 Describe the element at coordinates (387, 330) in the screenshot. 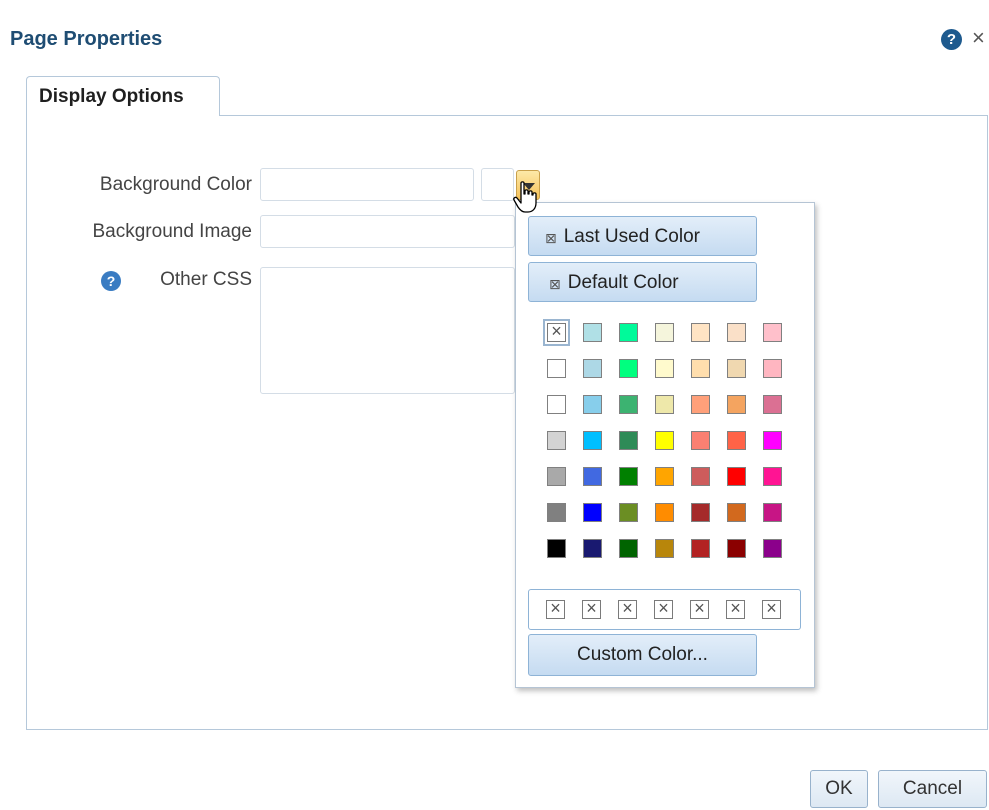

I see `other-css-textarea` at that location.